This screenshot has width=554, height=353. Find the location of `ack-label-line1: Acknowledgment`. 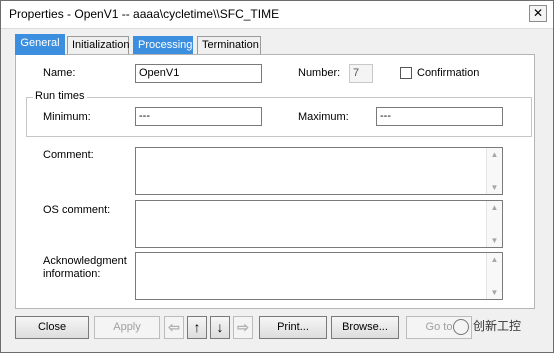

ack-label-line1: Acknowledgment is located at coordinates (85, 261).